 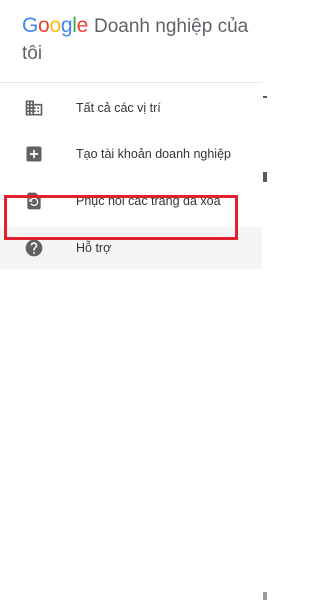 I want to click on page-edge, so click(x=264, y=300).